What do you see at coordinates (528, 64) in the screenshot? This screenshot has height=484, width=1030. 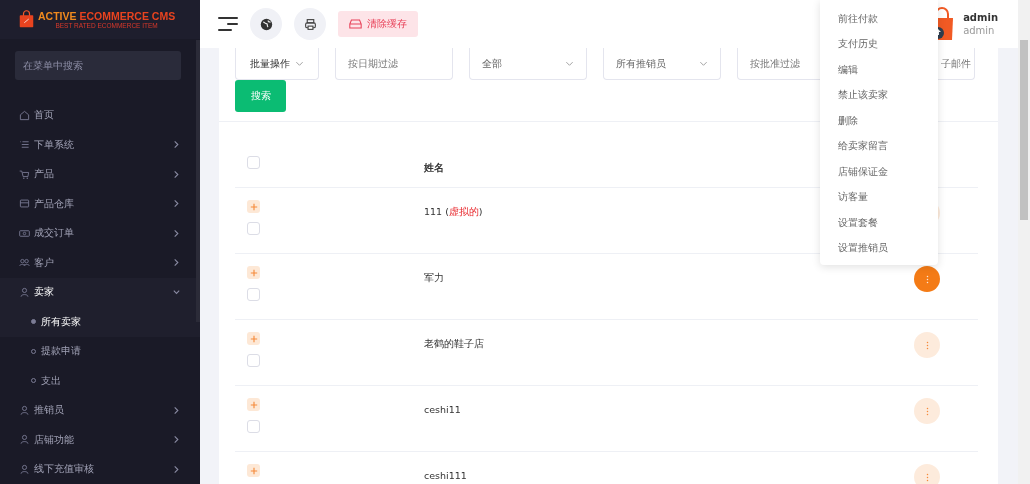 I see `filter-select: 全部` at bounding box center [528, 64].